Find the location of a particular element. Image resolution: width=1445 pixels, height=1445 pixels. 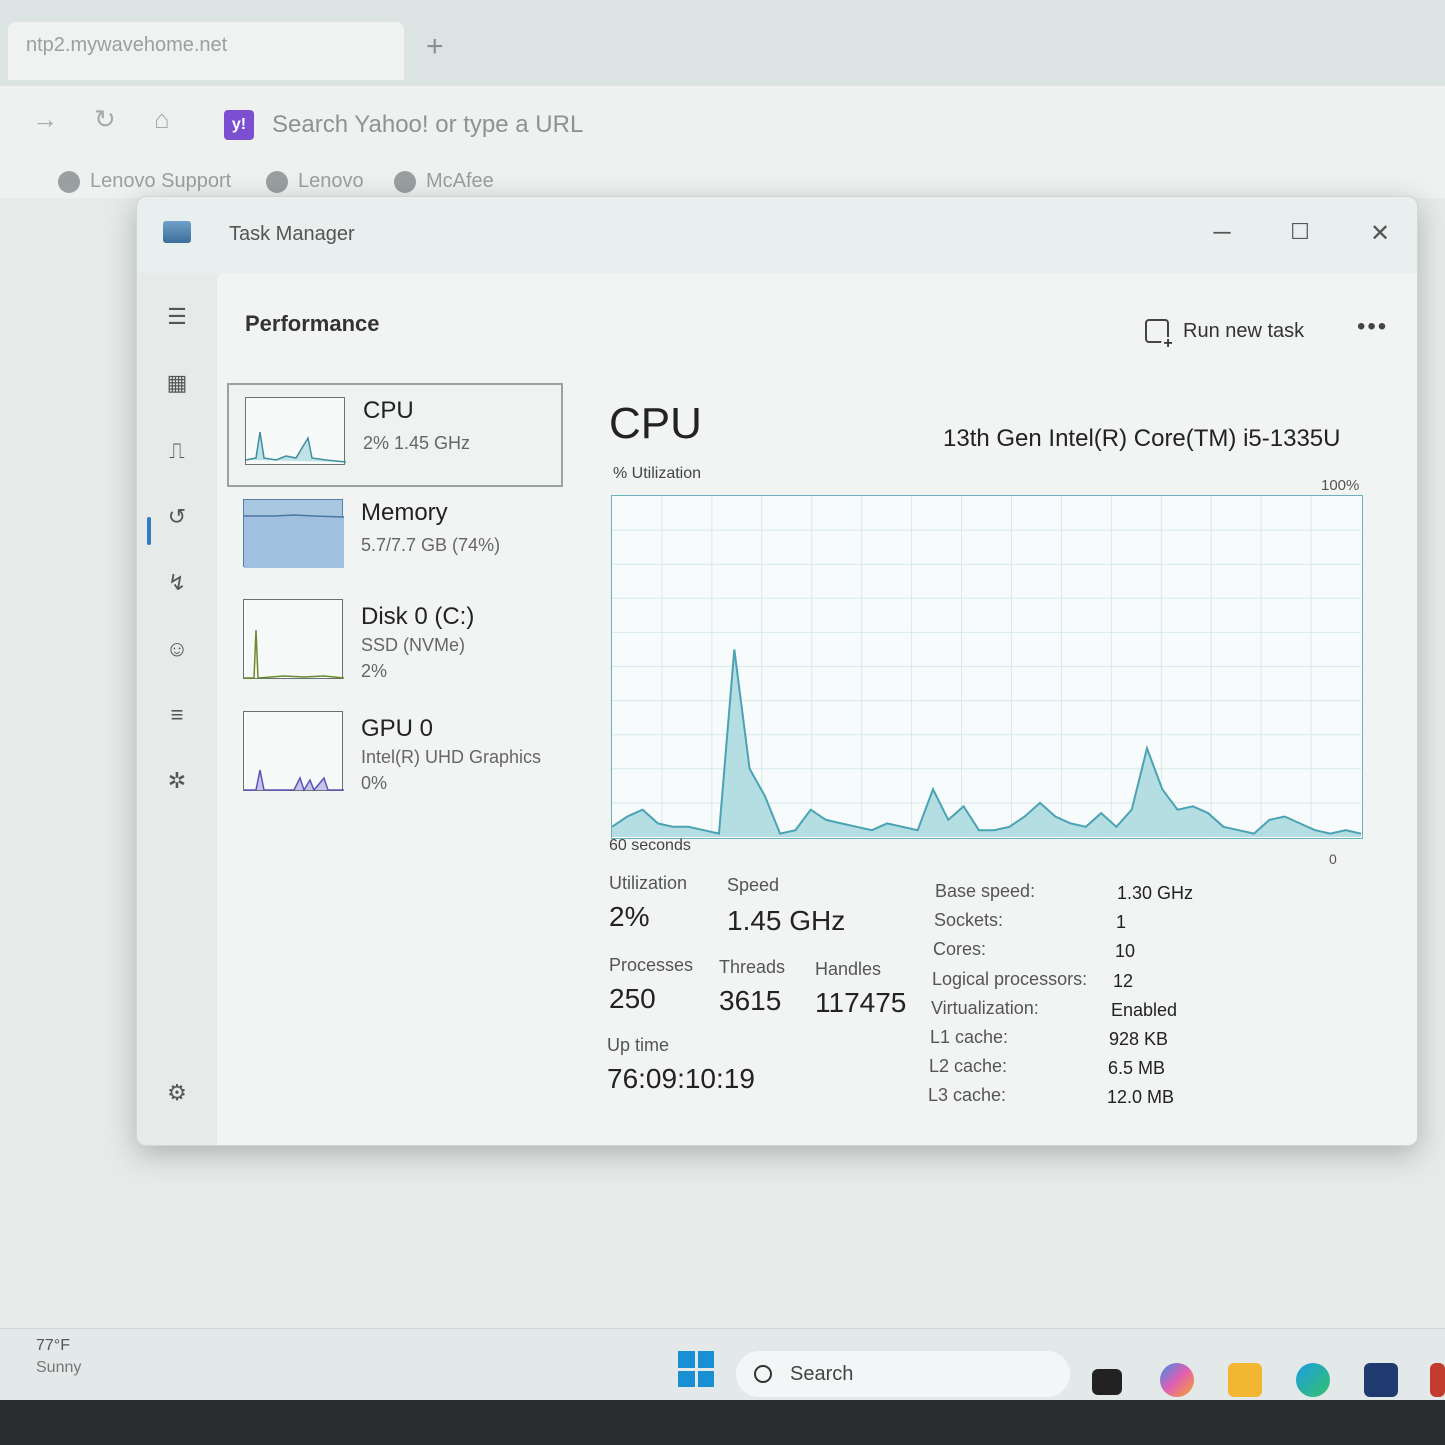

tab-title: ntp2.mywavehome.net is located at coordinates (127, 45).